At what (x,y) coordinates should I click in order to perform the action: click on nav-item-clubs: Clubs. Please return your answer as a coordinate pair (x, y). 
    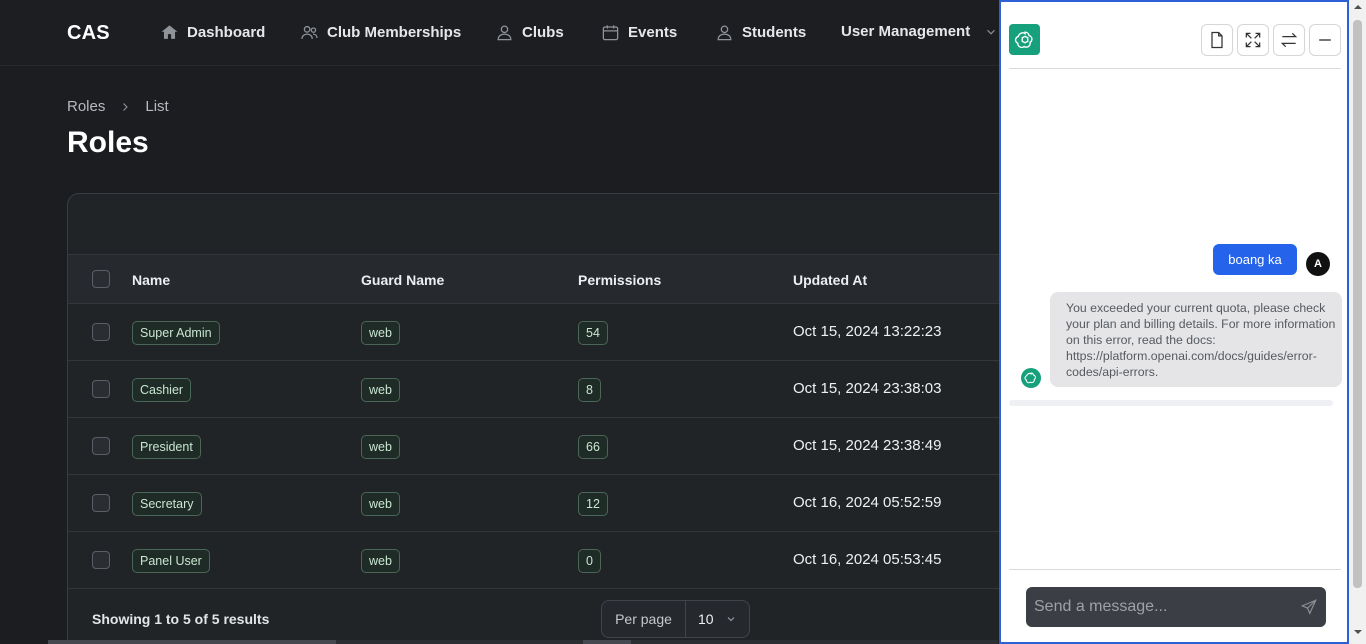
    Looking at the image, I should click on (529, 32).